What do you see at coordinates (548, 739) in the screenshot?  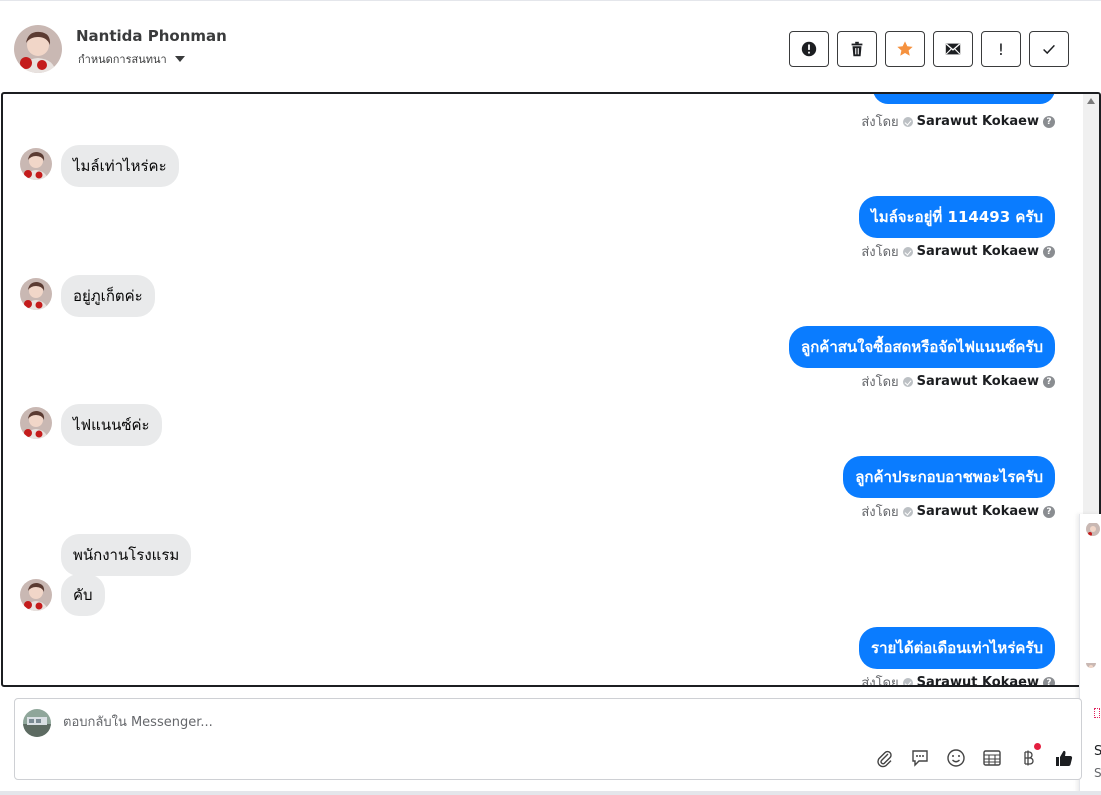 I see `reply-composer` at bounding box center [548, 739].